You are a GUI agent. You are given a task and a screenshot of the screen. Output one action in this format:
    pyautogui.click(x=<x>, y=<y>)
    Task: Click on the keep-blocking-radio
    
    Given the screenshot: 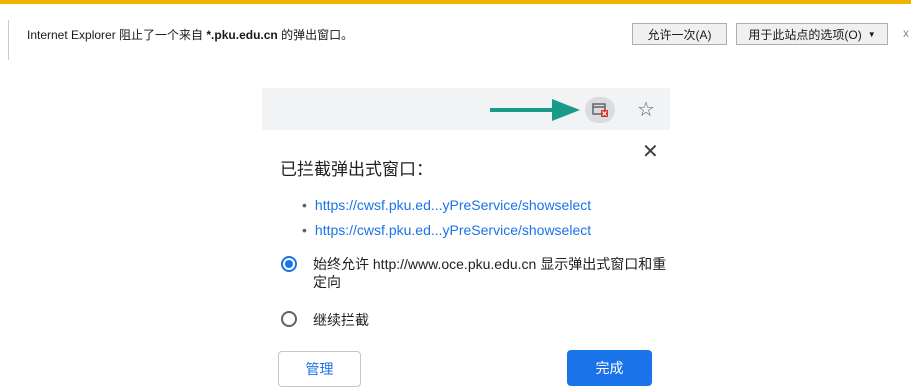 What is the action you would take?
    pyautogui.click(x=289, y=319)
    